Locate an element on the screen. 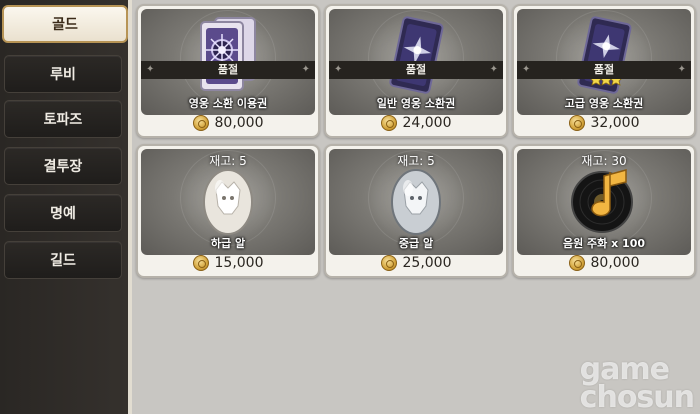 This screenshot has width=700, height=414. item-name: 중급 알 is located at coordinates (416, 243).